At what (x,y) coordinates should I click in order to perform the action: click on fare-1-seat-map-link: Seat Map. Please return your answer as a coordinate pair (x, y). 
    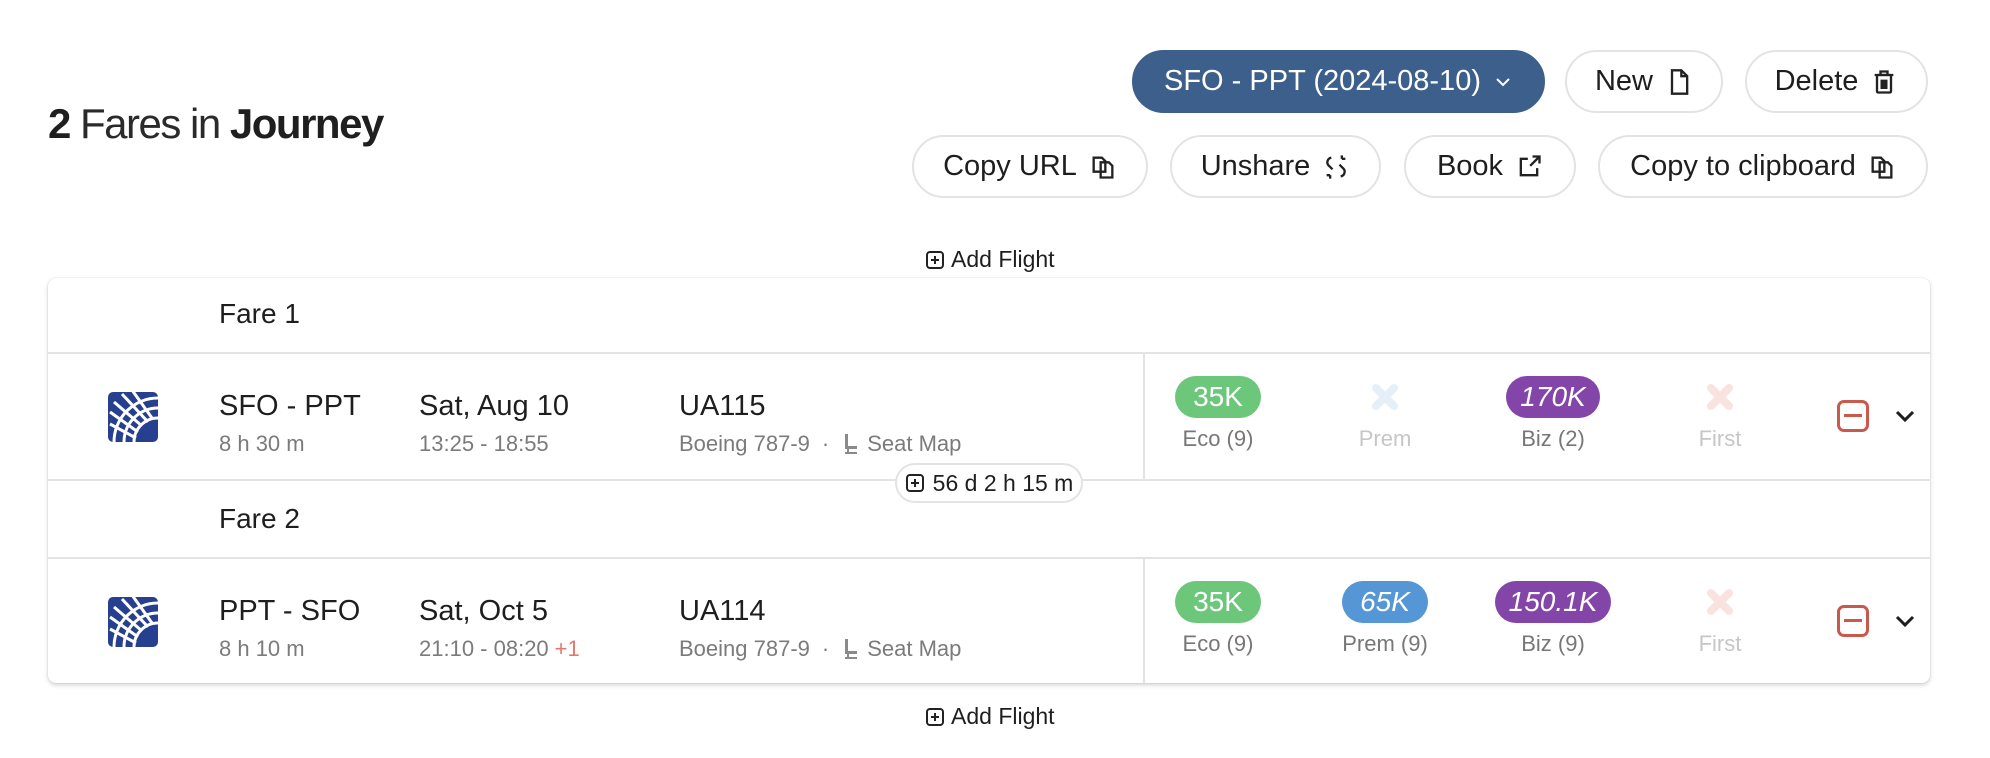
    Looking at the image, I should click on (901, 444).